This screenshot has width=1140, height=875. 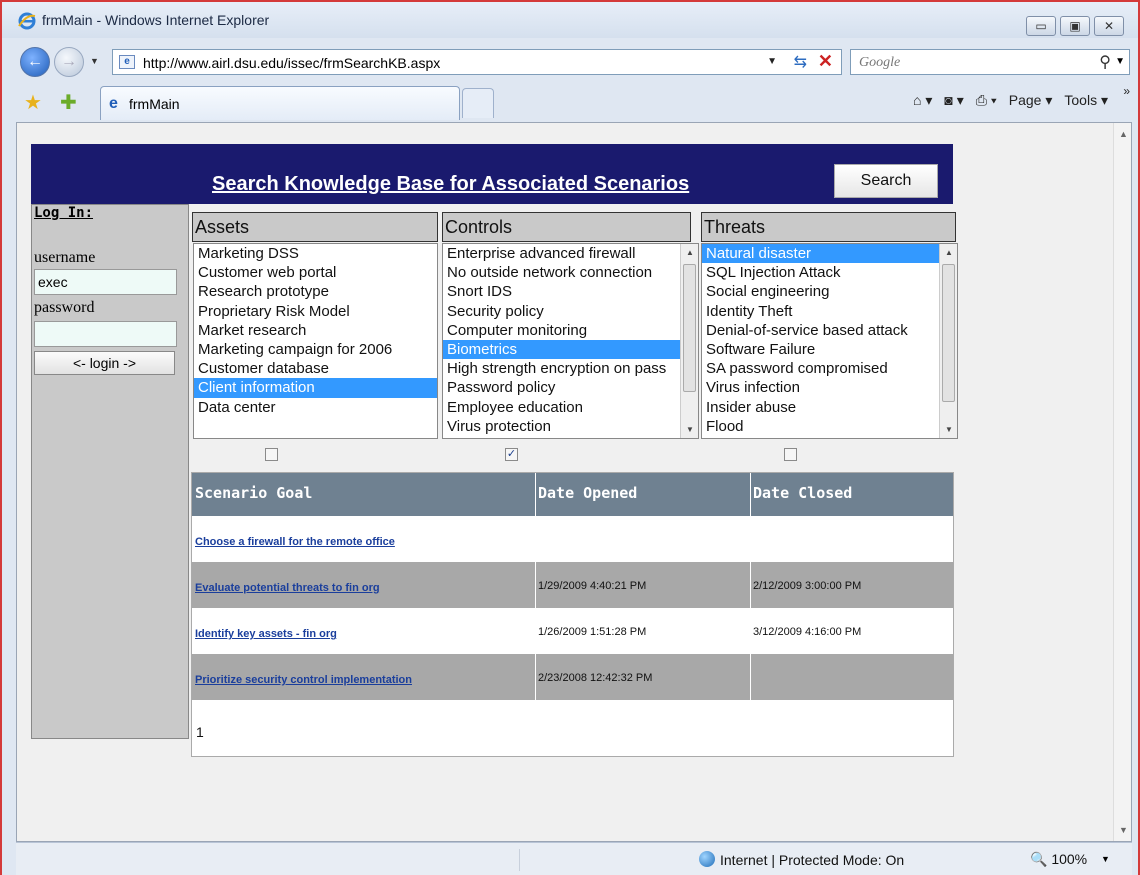 I want to click on assets-list-item: Proprietary Risk Model, so click(x=315, y=311).